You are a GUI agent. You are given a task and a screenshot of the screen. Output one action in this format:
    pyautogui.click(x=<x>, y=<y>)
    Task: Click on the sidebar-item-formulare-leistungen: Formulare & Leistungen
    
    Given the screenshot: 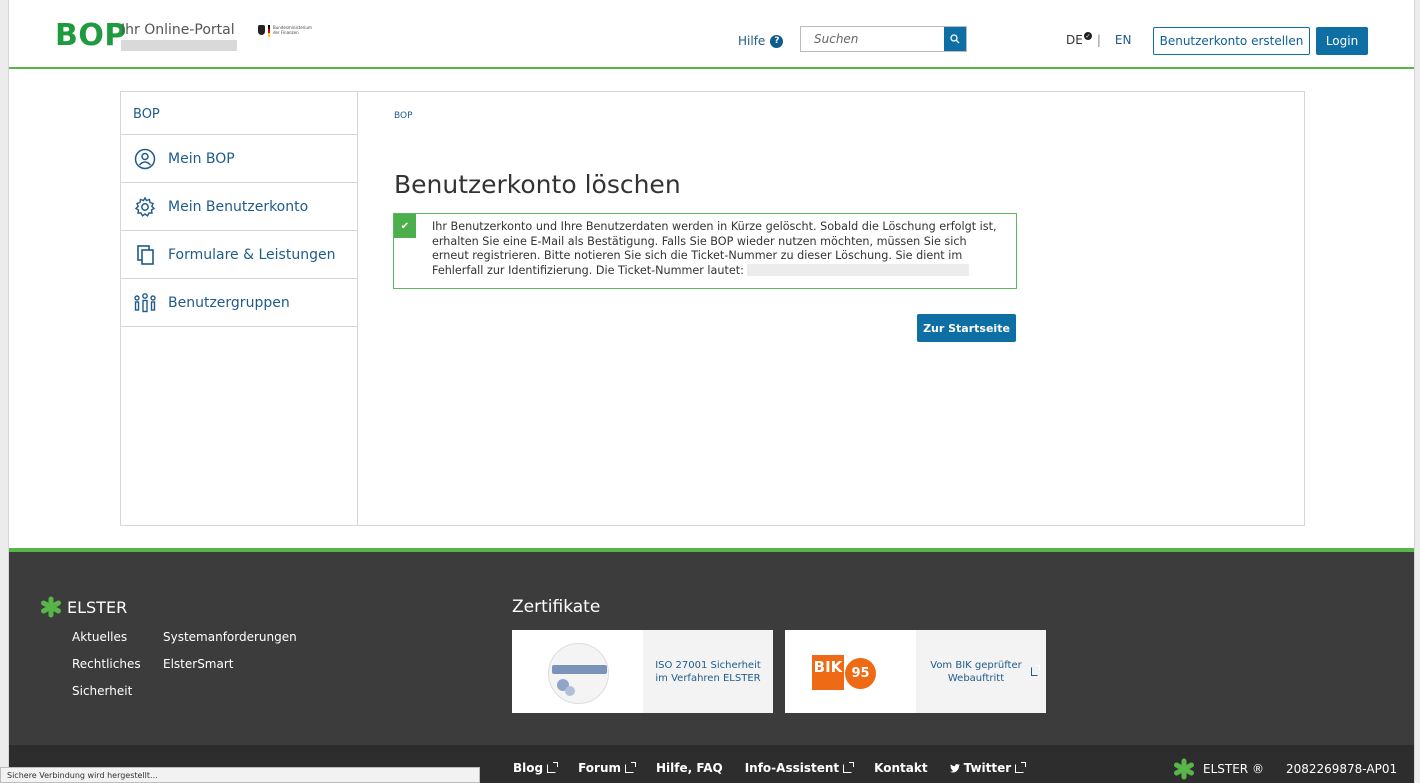 What is the action you would take?
    pyautogui.click(x=239, y=255)
    